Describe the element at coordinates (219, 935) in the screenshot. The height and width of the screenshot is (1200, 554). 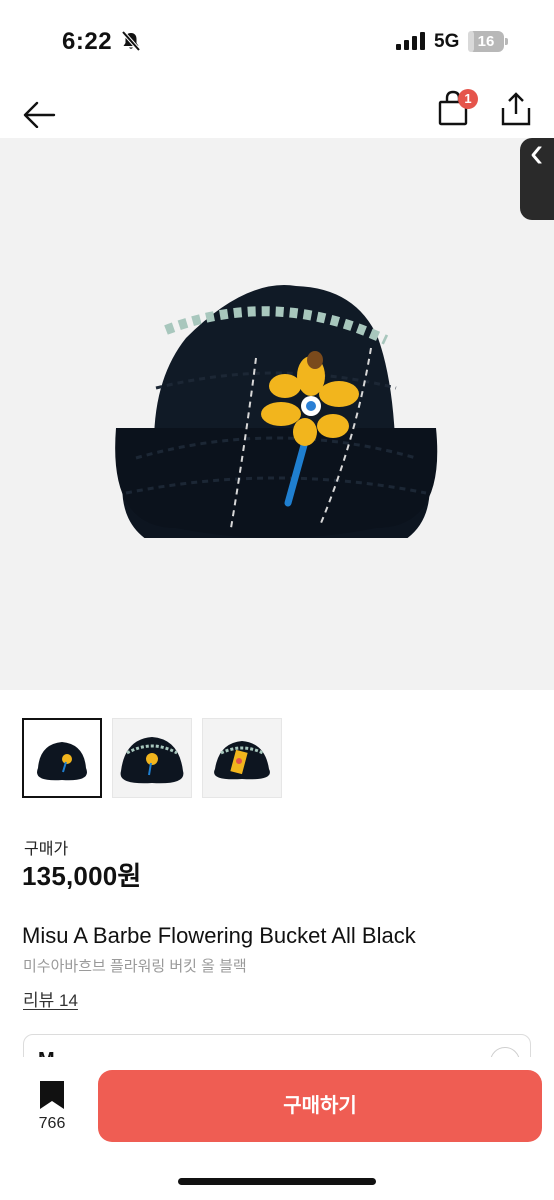
I see `product-name: Misu A Barbe Flowering Bucket All Black` at that location.